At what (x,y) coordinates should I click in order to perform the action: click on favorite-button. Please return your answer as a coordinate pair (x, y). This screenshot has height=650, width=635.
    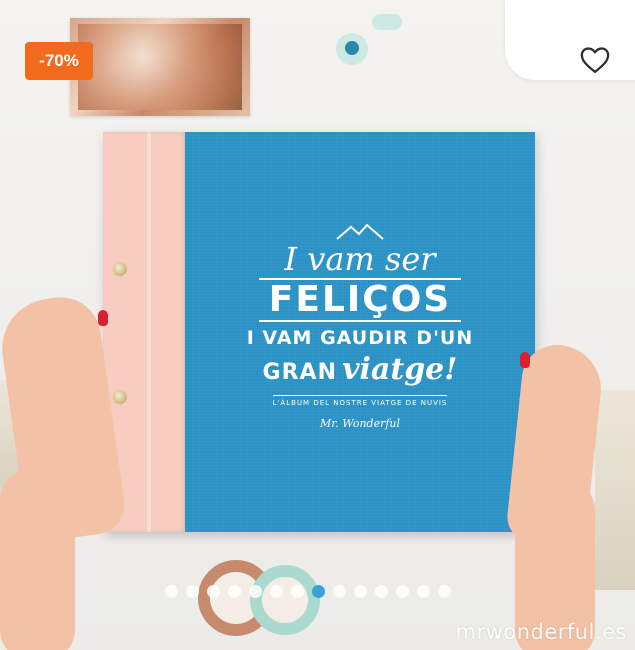
    Looking at the image, I should click on (595, 60).